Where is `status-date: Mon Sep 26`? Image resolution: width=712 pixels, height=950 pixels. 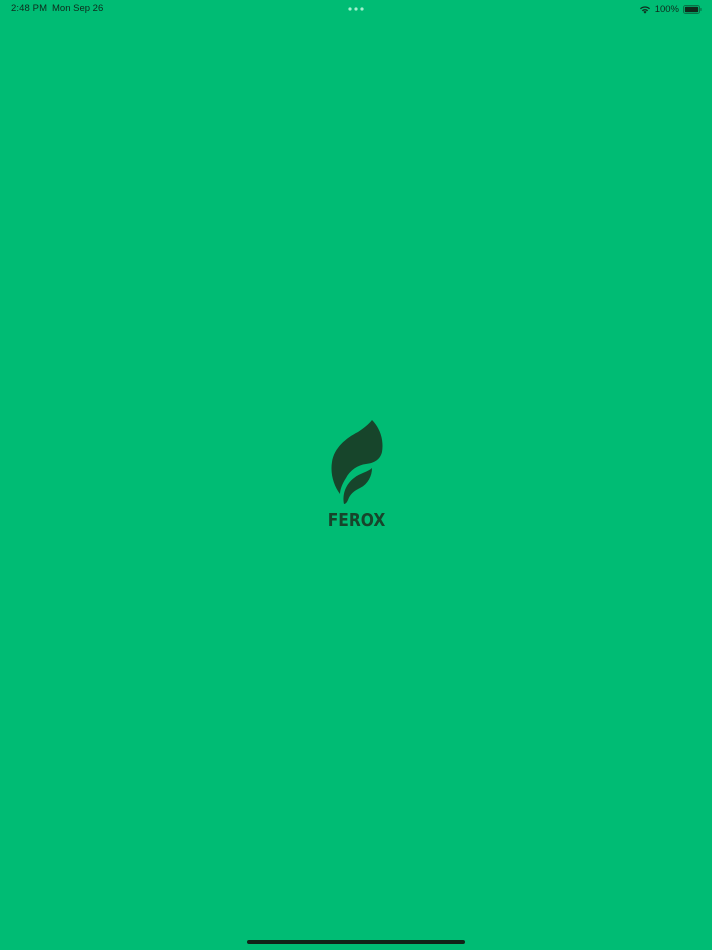 status-date: Mon Sep 26 is located at coordinates (78, 8).